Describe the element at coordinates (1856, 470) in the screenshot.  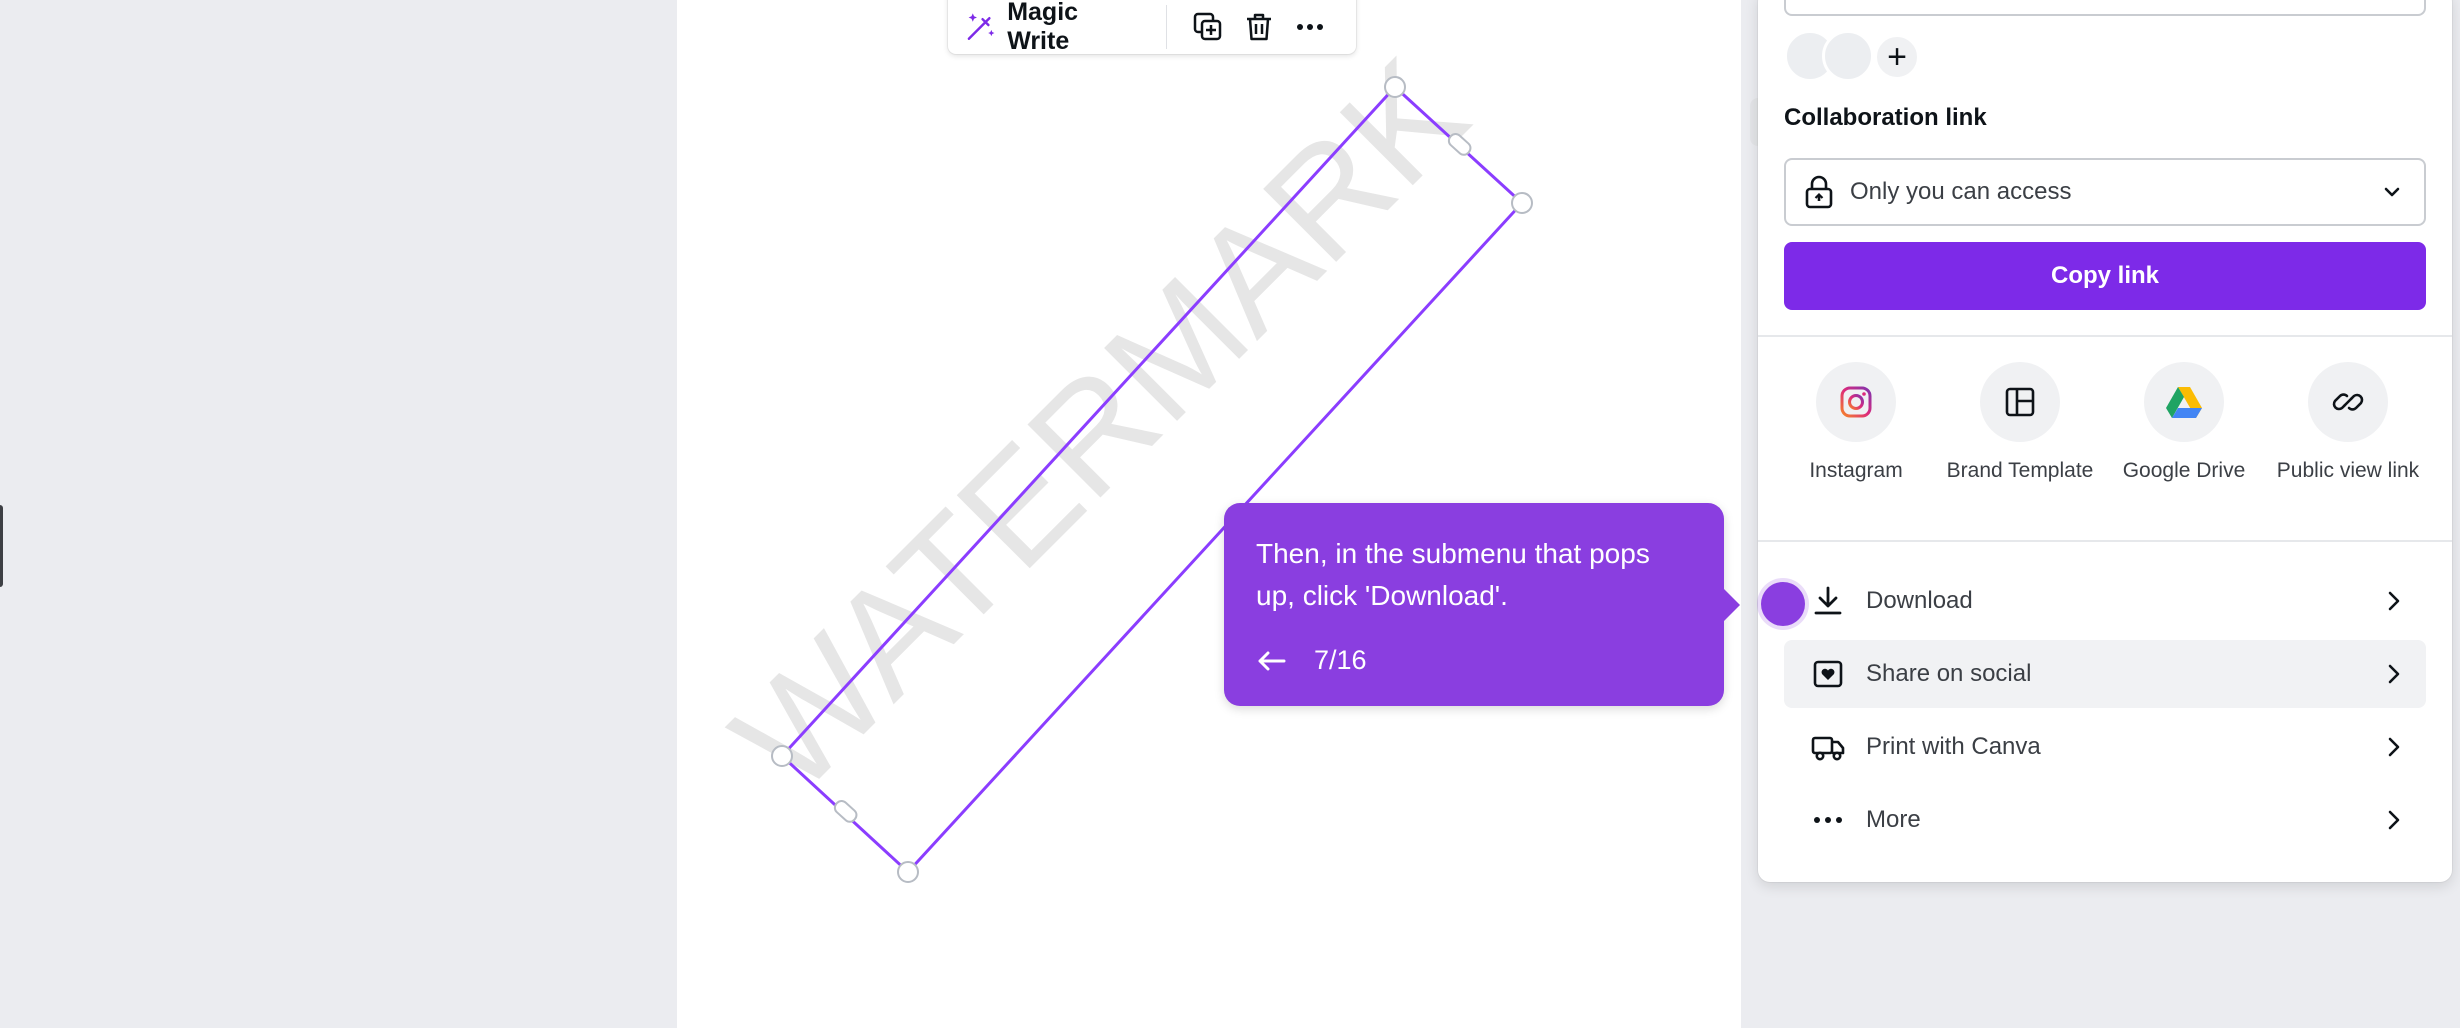
I see `share-target-label: Instagram` at that location.